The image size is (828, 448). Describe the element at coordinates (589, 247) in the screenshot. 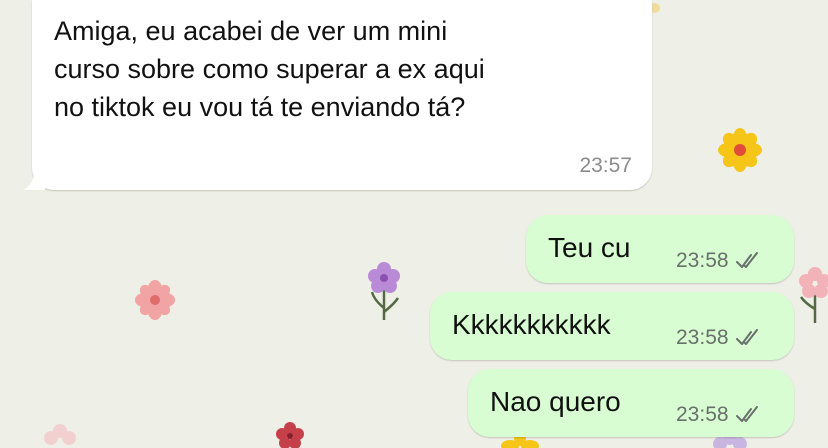

I see `outgoing-message-text: Teu cu` at that location.